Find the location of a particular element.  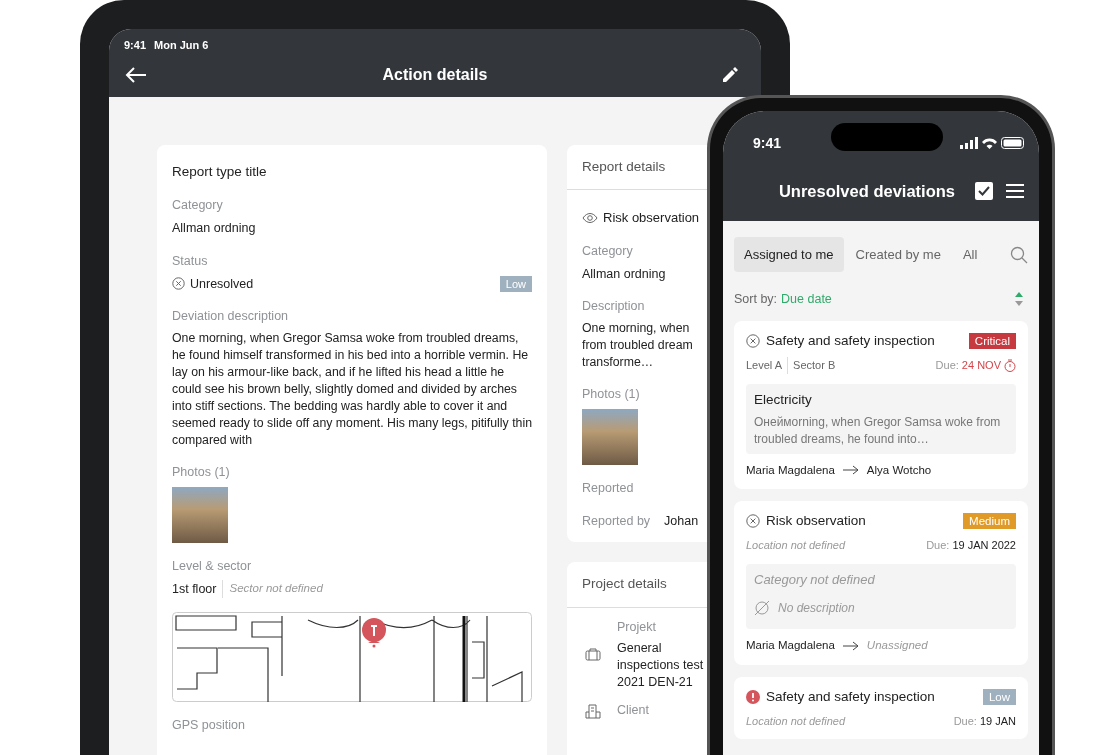

filter-tab: Created by me is located at coordinates (898, 254).